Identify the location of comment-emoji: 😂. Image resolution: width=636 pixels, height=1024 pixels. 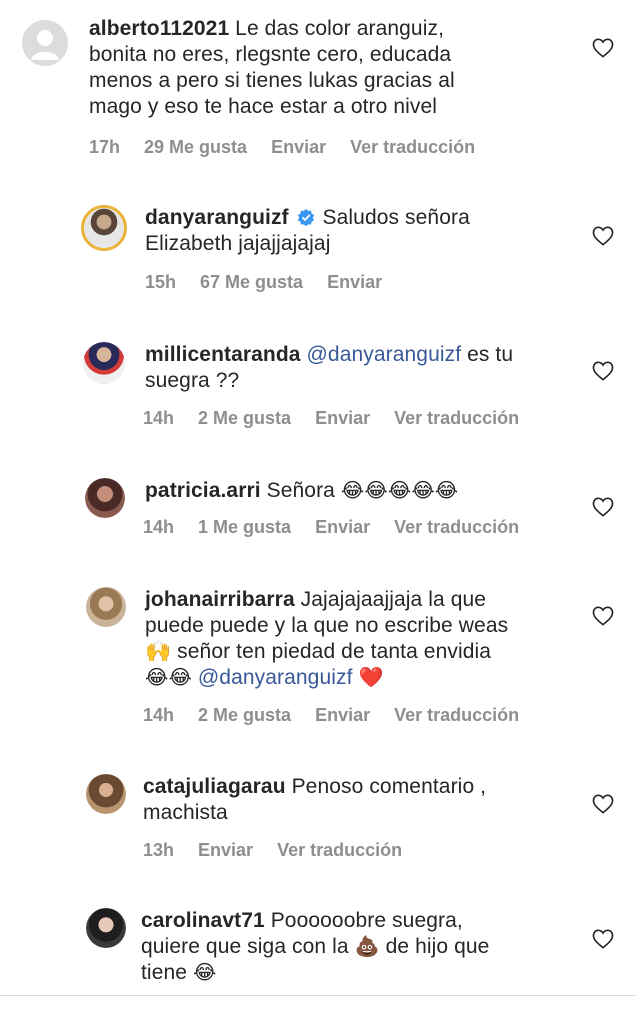
(204, 973).